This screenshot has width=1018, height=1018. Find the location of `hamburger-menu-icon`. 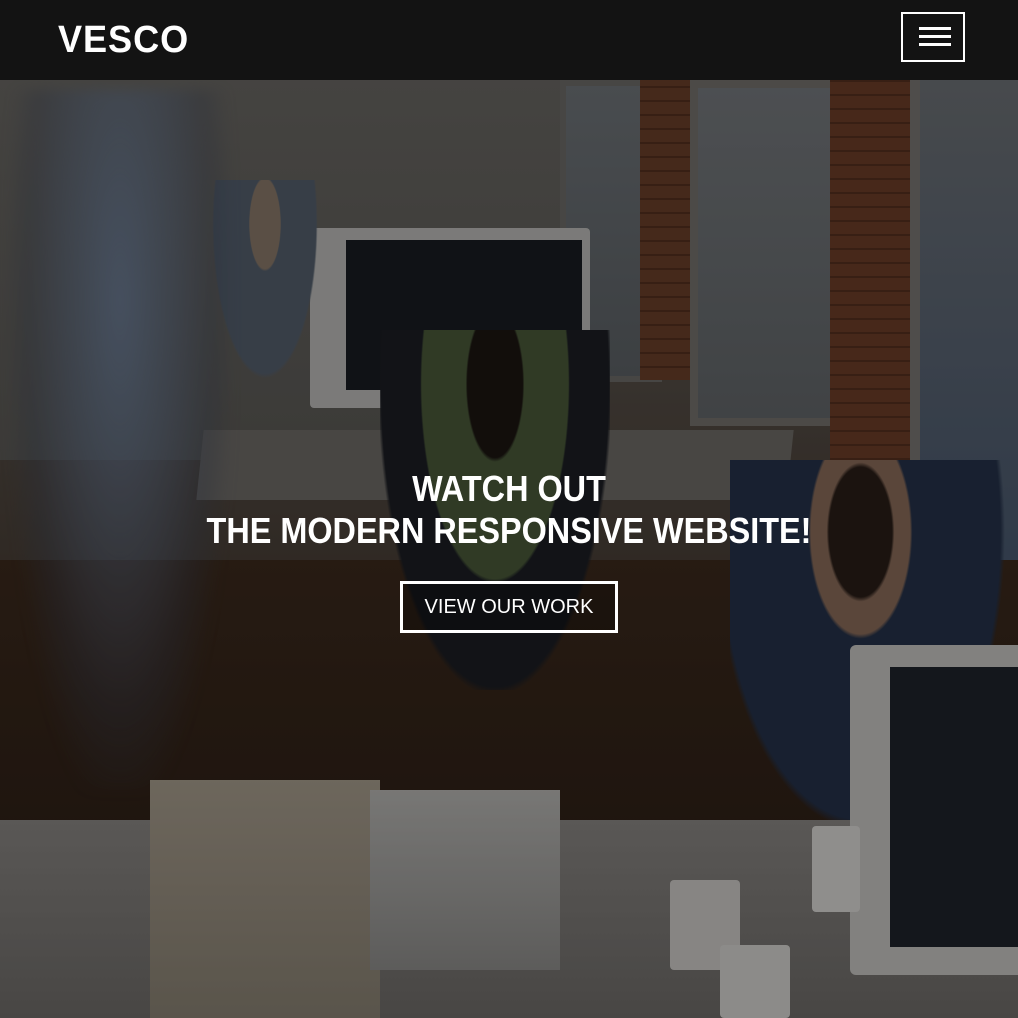

hamburger-menu-icon is located at coordinates (933, 37).